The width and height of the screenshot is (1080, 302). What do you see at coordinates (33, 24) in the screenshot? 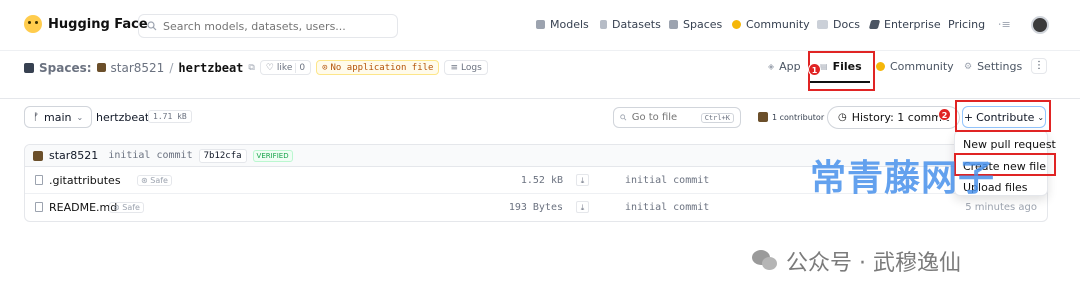
I see `hugging-face-icon` at bounding box center [33, 24].